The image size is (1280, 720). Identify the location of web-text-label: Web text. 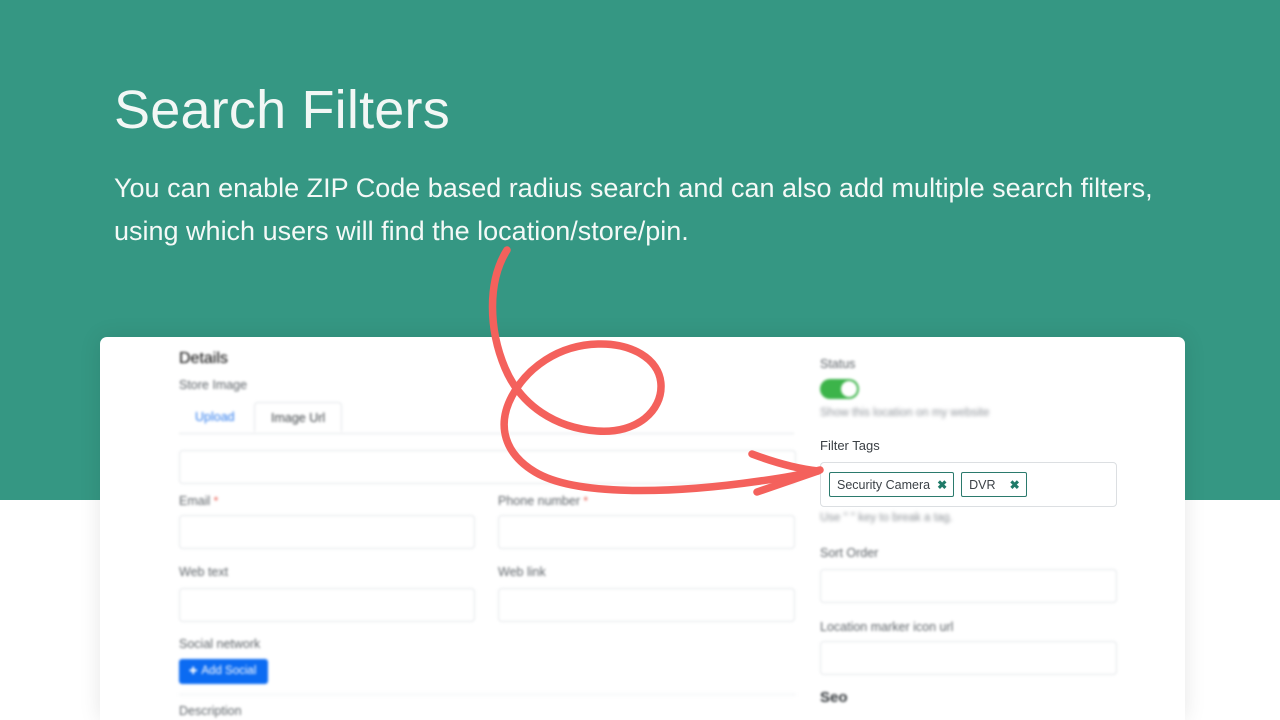
(204, 572).